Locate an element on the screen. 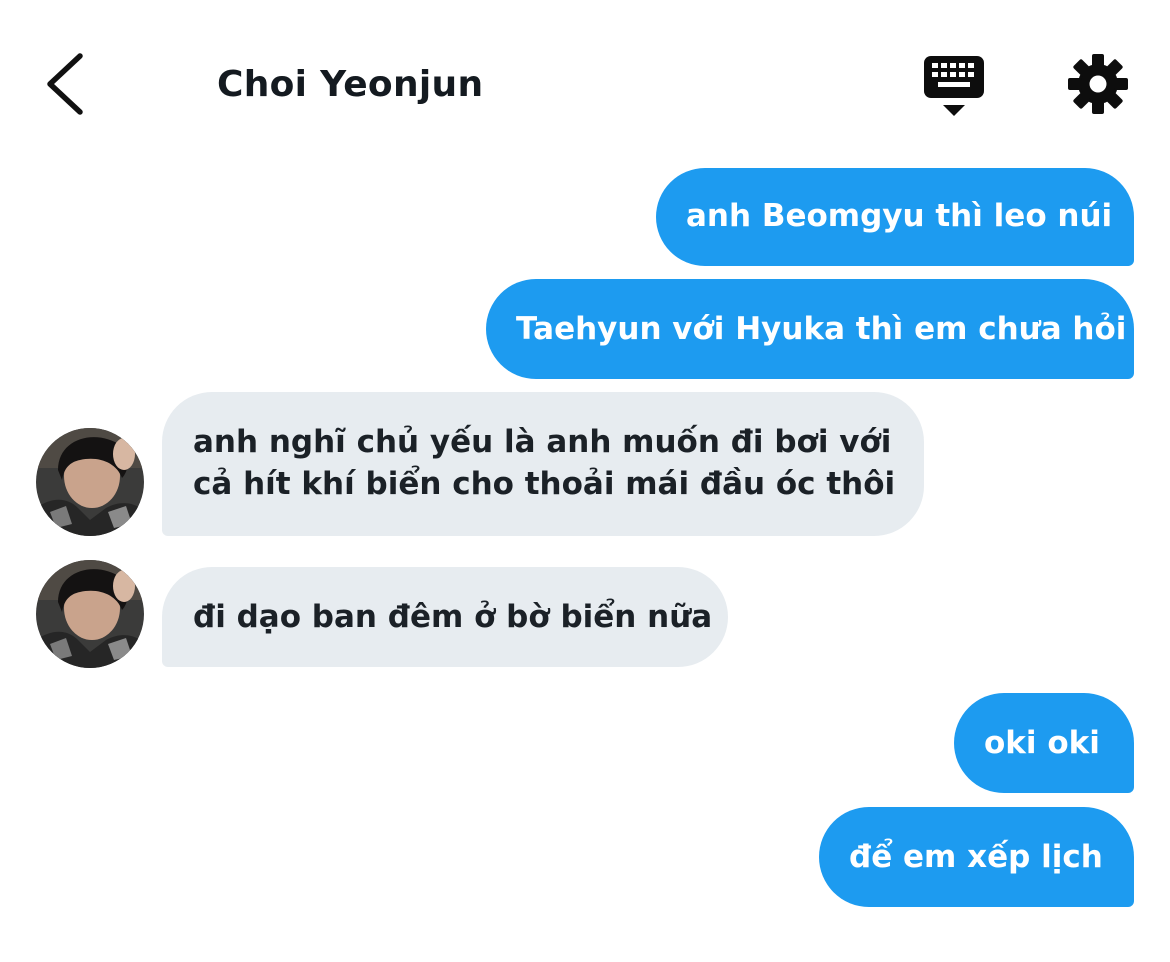 This screenshot has height=962, width=1170. message-text: Taehyun với Hyuka thì em chưa hỏi is located at coordinates (821, 329).